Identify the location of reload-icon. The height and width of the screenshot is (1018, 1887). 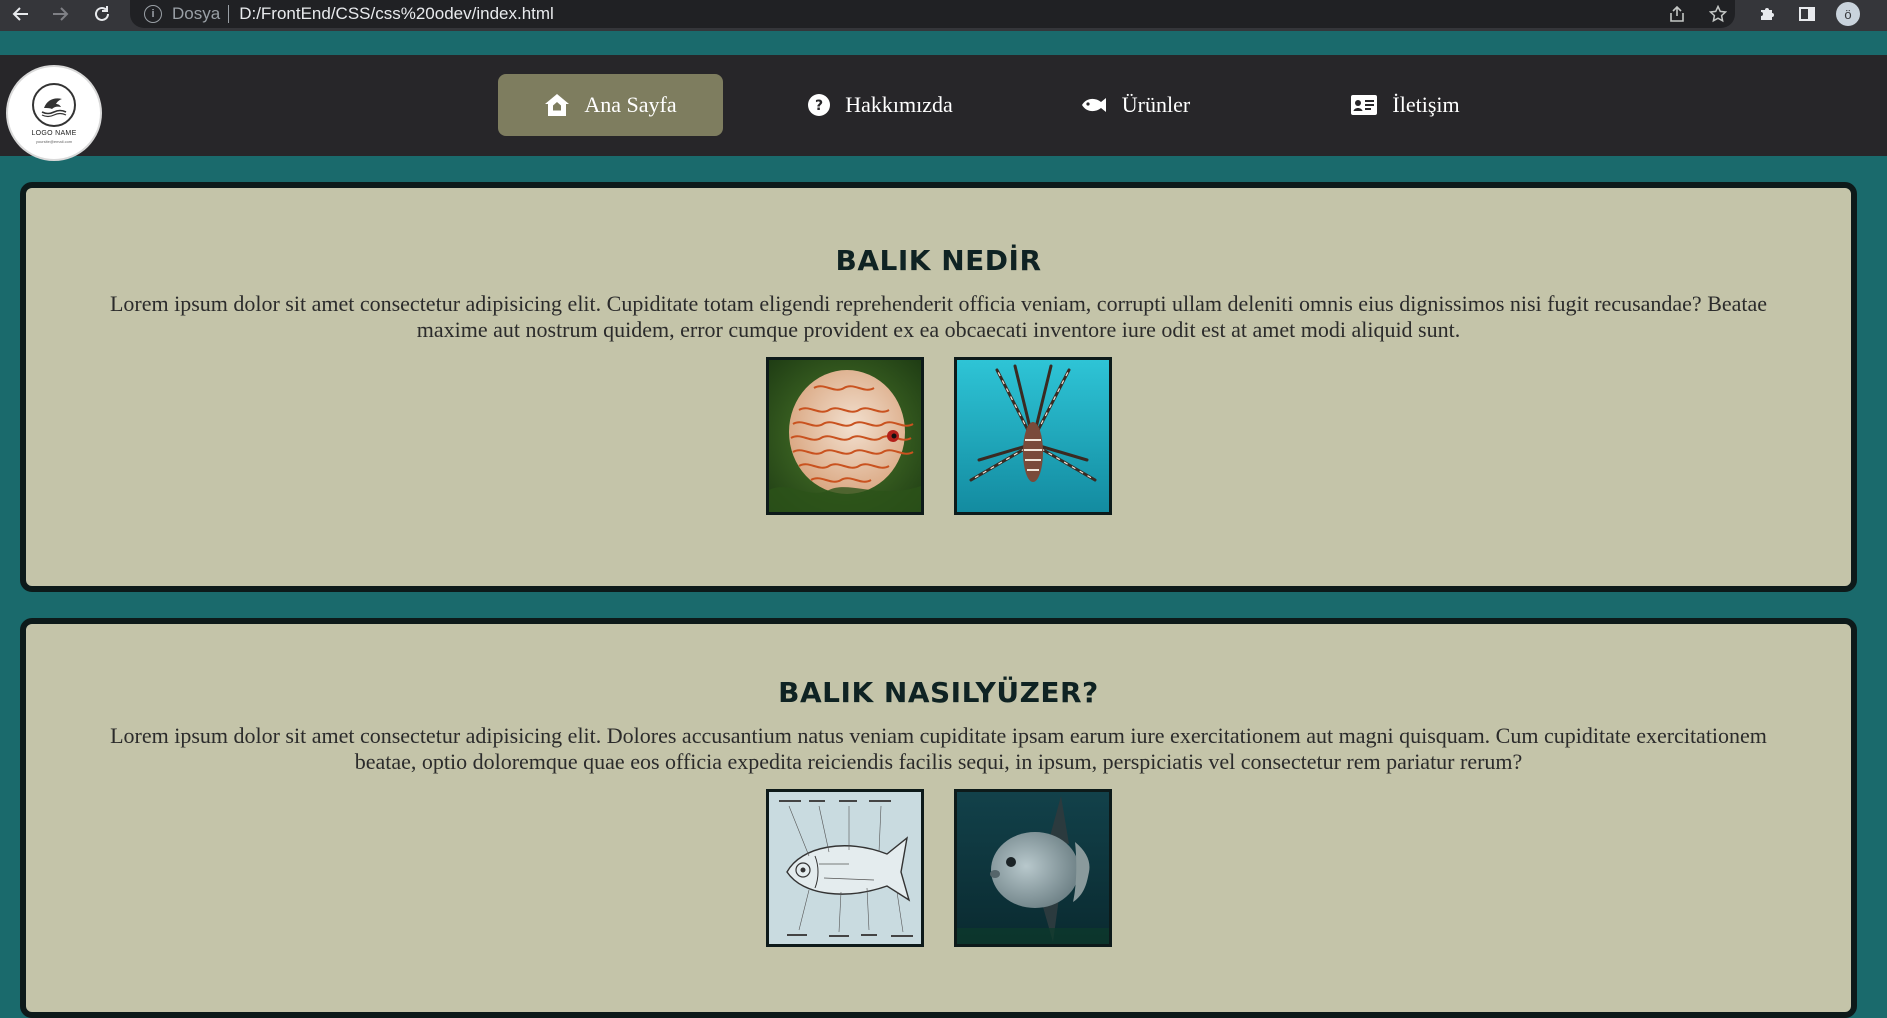
(102, 14).